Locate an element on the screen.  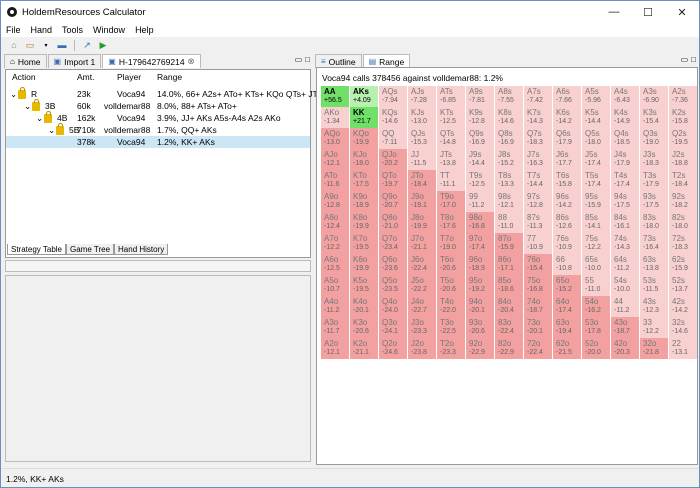
maximize-panel-icon: □ is located at coordinates (693, 59).